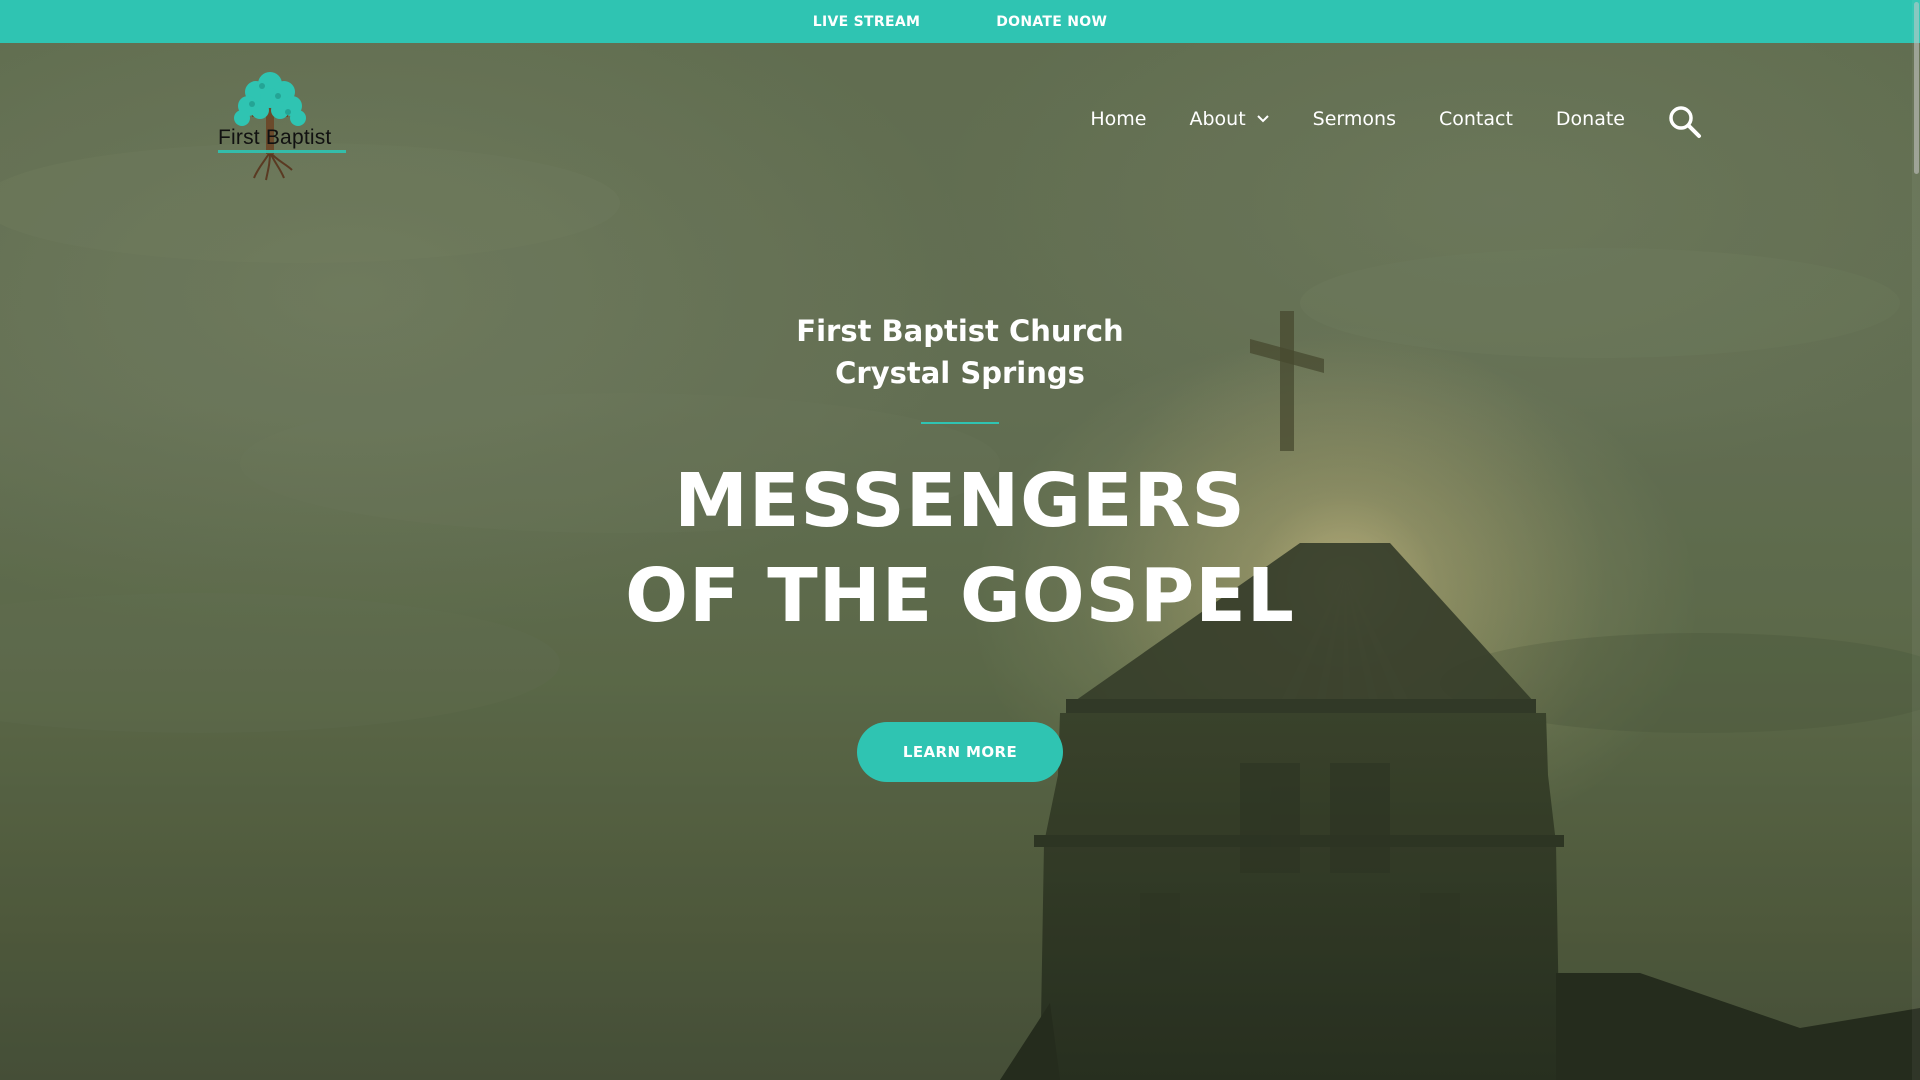 This screenshot has width=1920, height=1080. What do you see at coordinates (960, 596) in the screenshot?
I see `headline-line2: OF THE GOSPEL` at bounding box center [960, 596].